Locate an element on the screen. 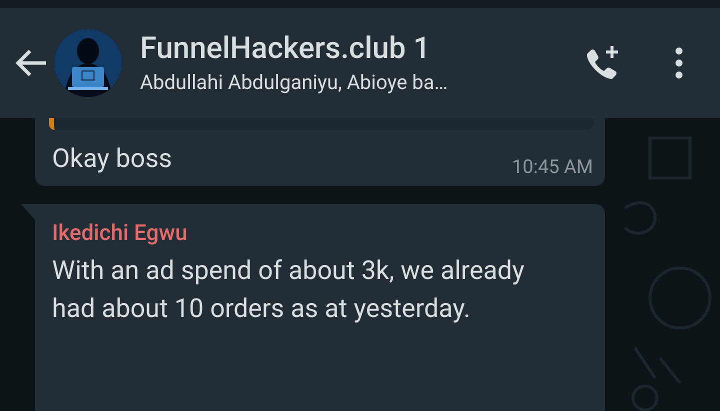  back-icon is located at coordinates (31, 63).